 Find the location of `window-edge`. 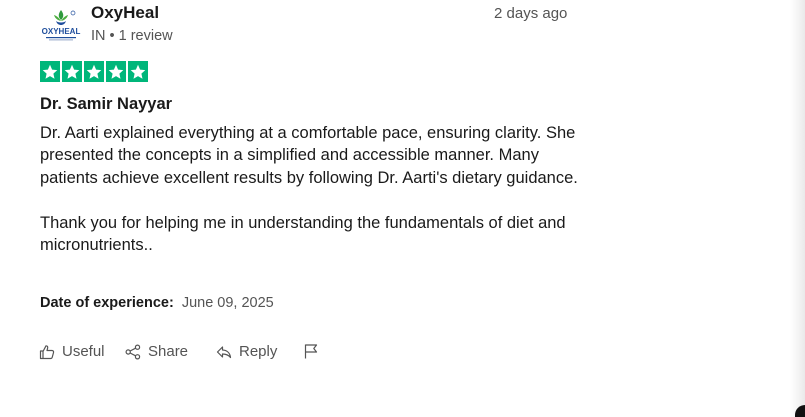

window-edge is located at coordinates (797, 208).